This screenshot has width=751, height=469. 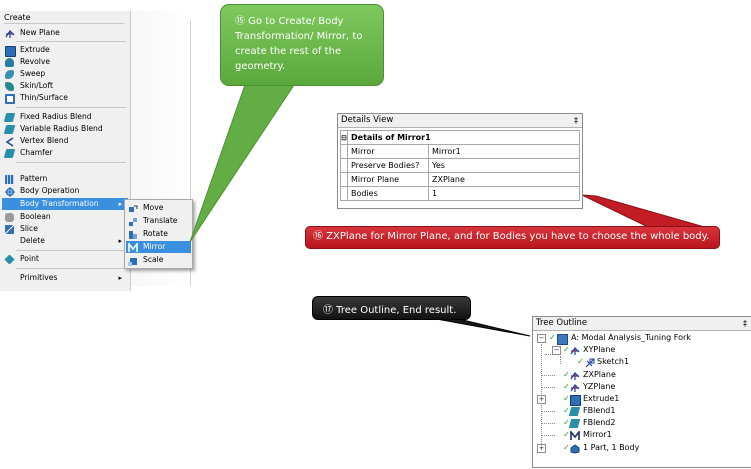 What do you see at coordinates (575, 449) in the screenshot?
I see `body-icon` at bounding box center [575, 449].